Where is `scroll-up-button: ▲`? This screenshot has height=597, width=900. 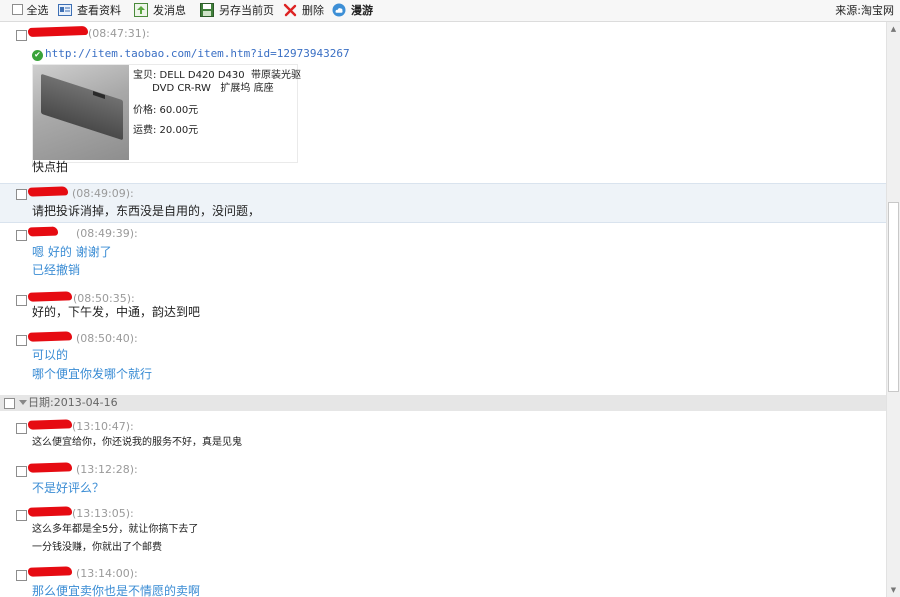 scroll-up-button: ▲ is located at coordinates (893, 29).